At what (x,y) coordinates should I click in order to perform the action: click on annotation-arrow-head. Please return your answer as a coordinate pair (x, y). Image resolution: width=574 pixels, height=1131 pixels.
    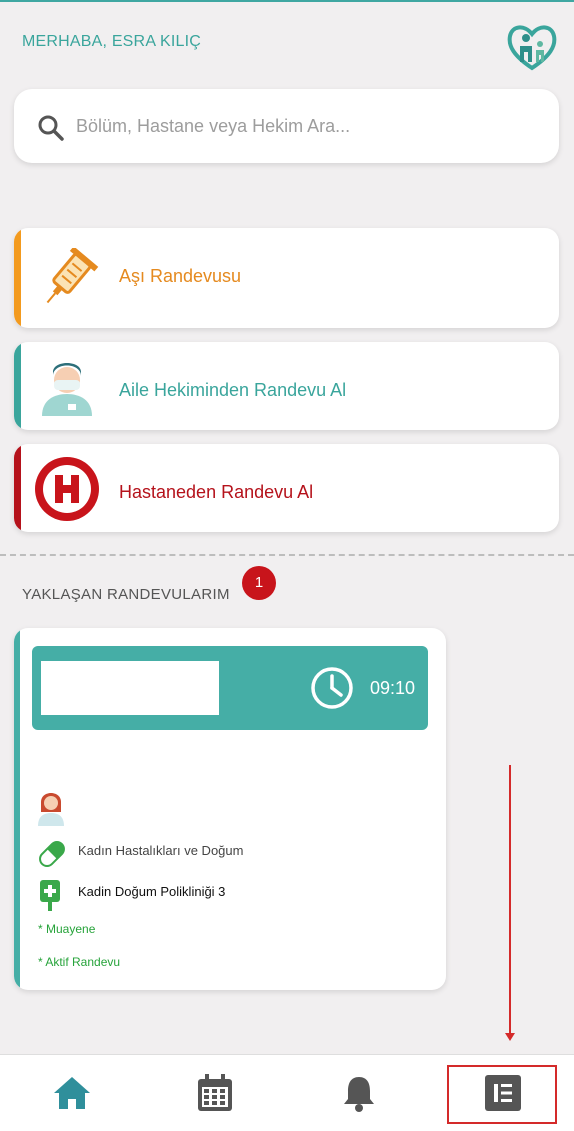
    Looking at the image, I should click on (510, 1037).